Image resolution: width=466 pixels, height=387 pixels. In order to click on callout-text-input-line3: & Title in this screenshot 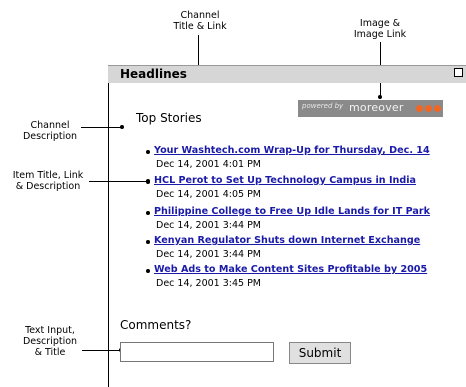, I will do `click(50, 352)`.